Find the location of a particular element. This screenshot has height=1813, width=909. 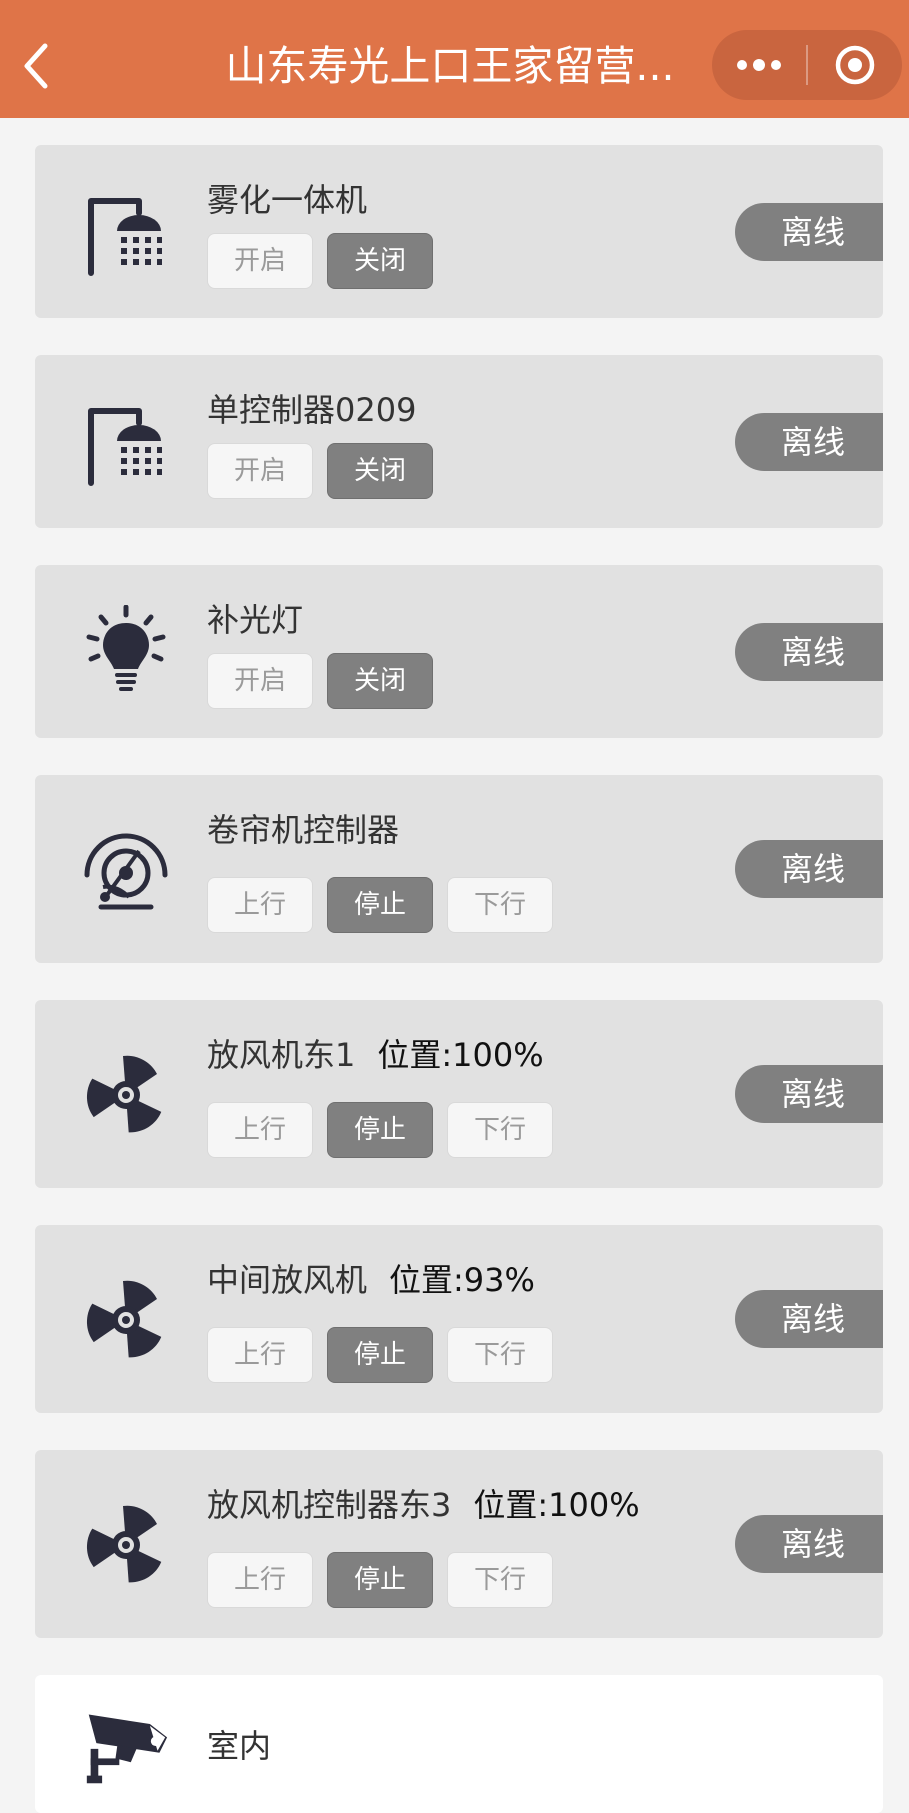

device-card: 中间放风机 位置:93% 上行 停止 下行 离线 is located at coordinates (459, 1319).